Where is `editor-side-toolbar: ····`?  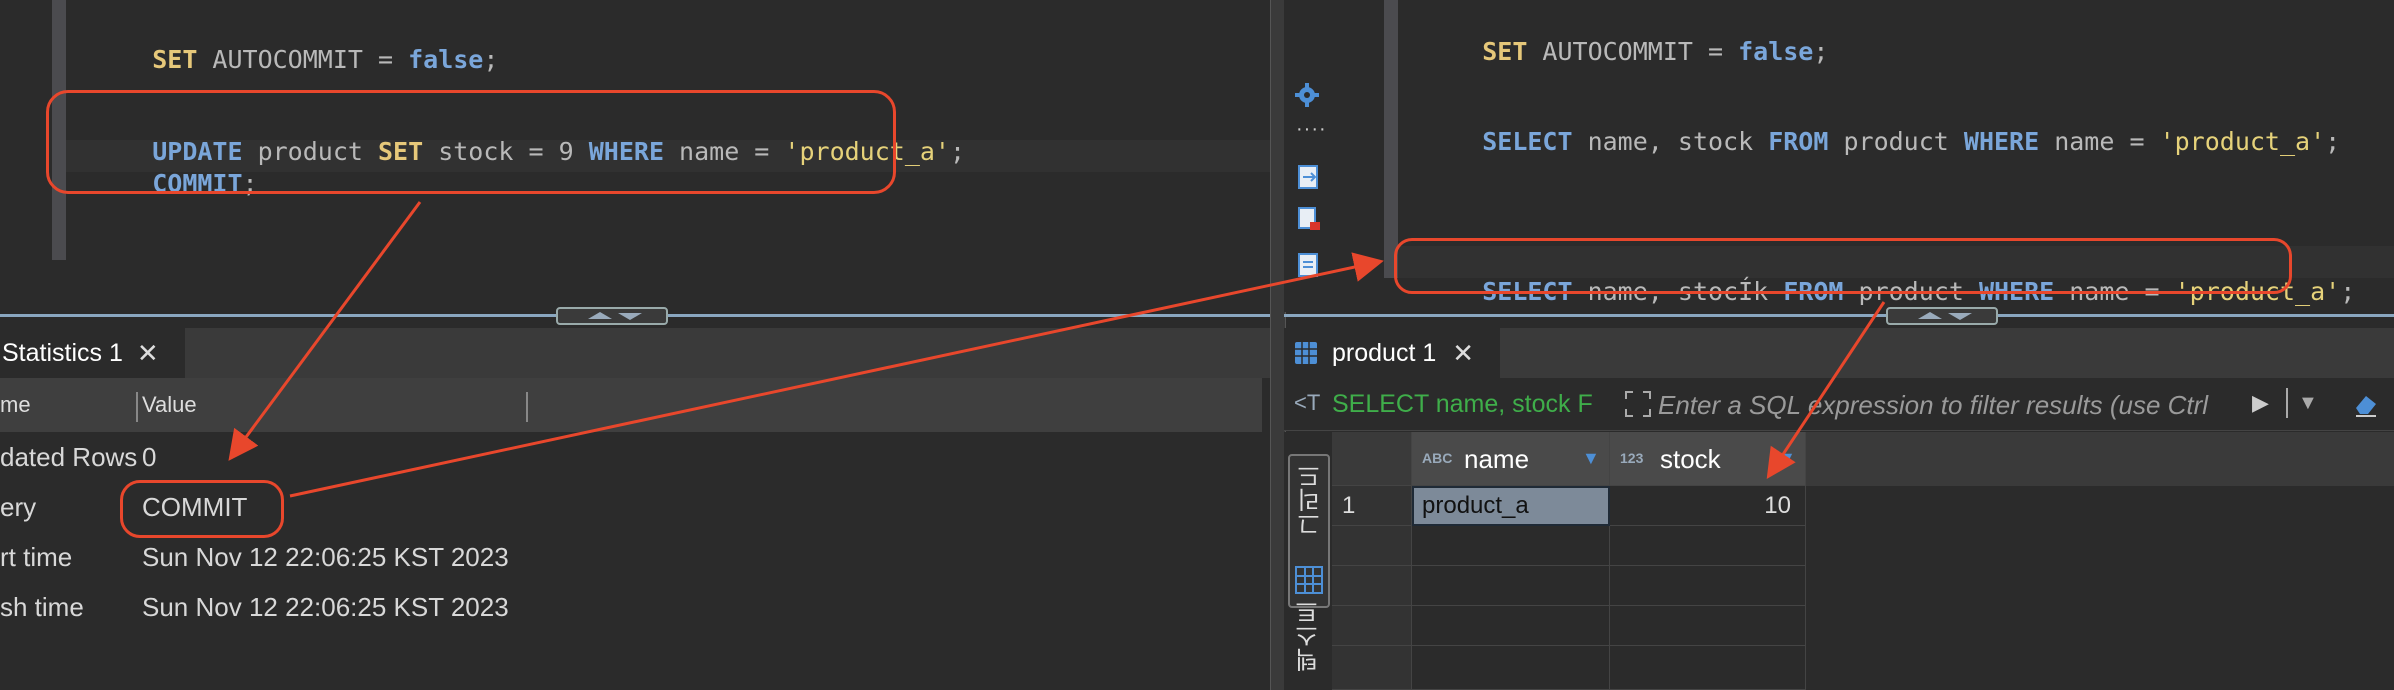 editor-side-toolbar: ···· is located at coordinates (1309, 156).